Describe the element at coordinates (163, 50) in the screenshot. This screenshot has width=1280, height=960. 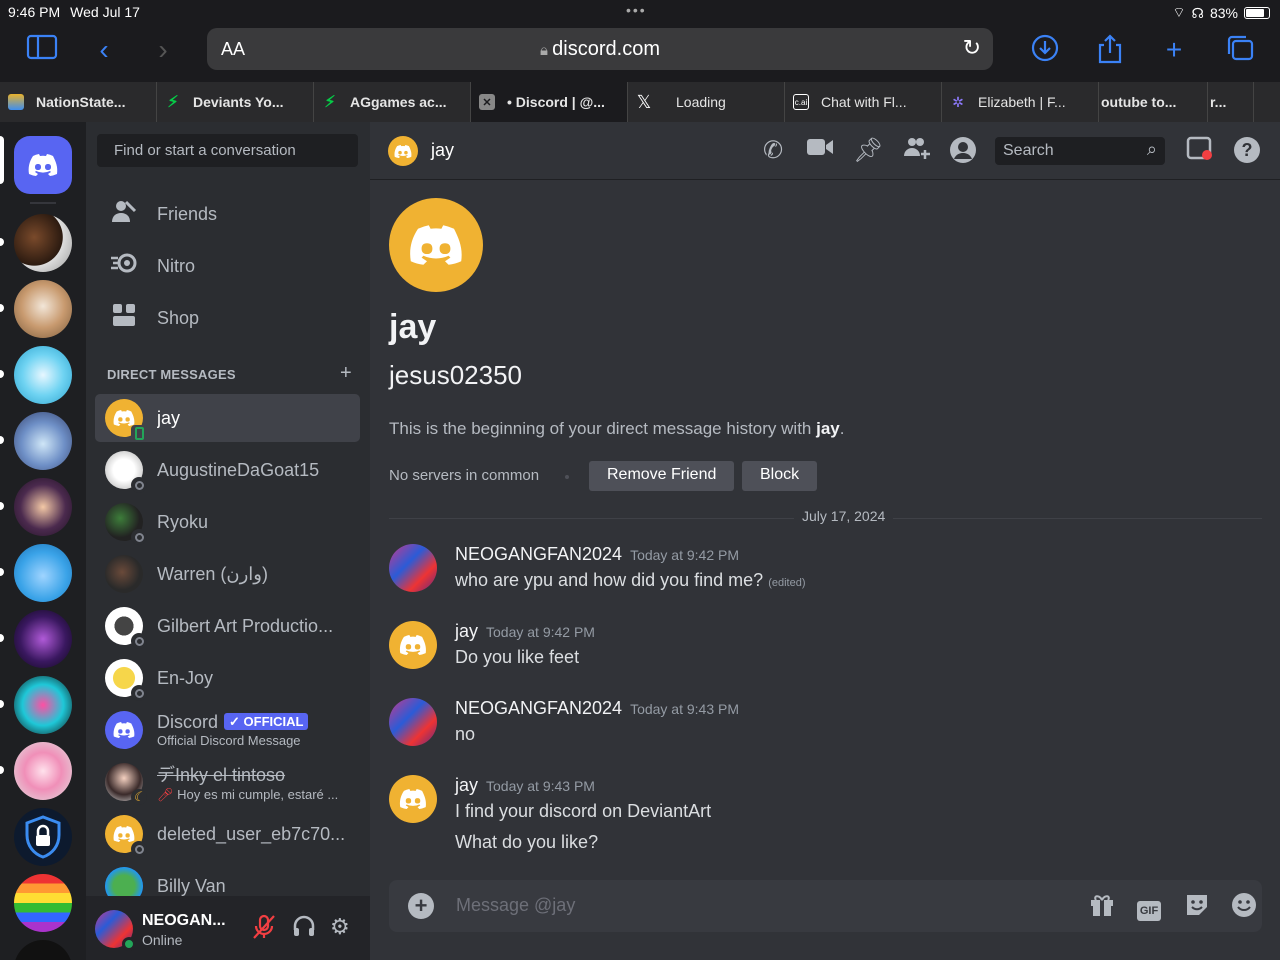
I see `forward-icon: ›` at that location.